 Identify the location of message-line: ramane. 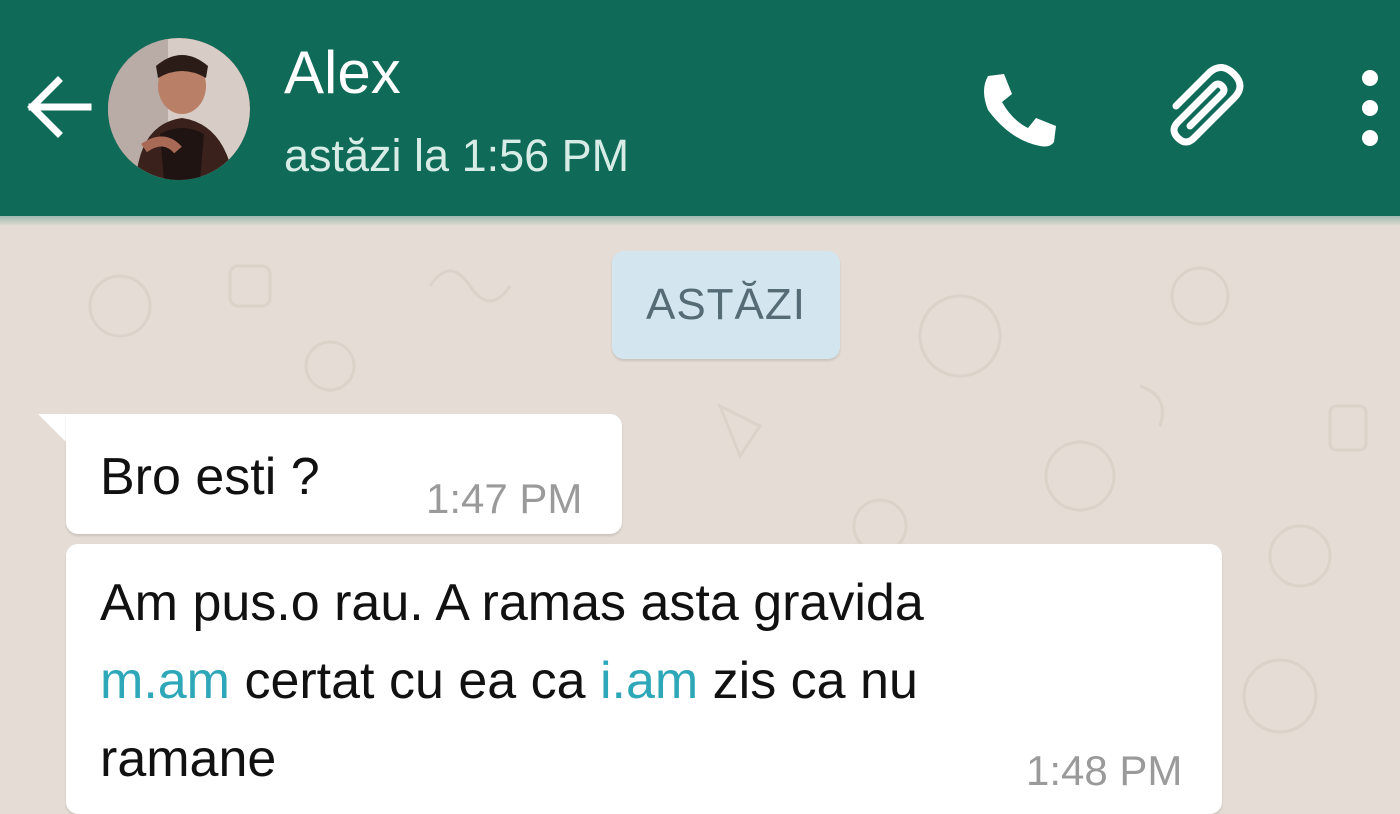
(188, 759).